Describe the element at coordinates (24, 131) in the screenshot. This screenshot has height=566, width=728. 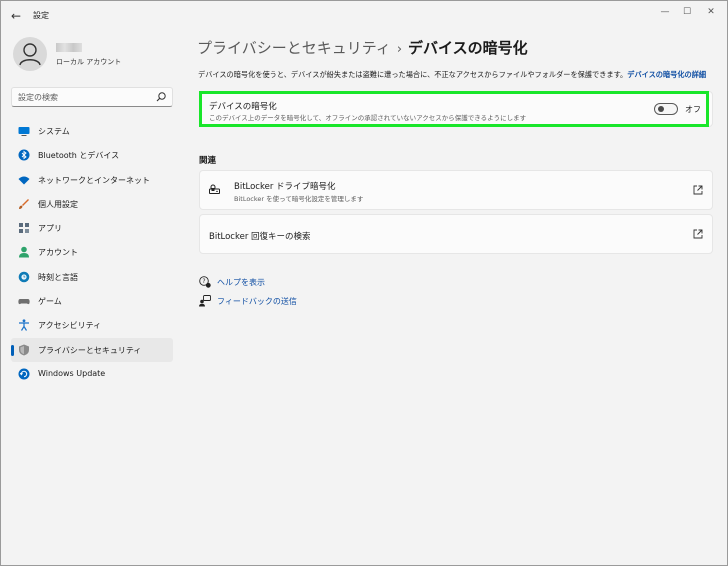
I see `monitor-icon` at that location.